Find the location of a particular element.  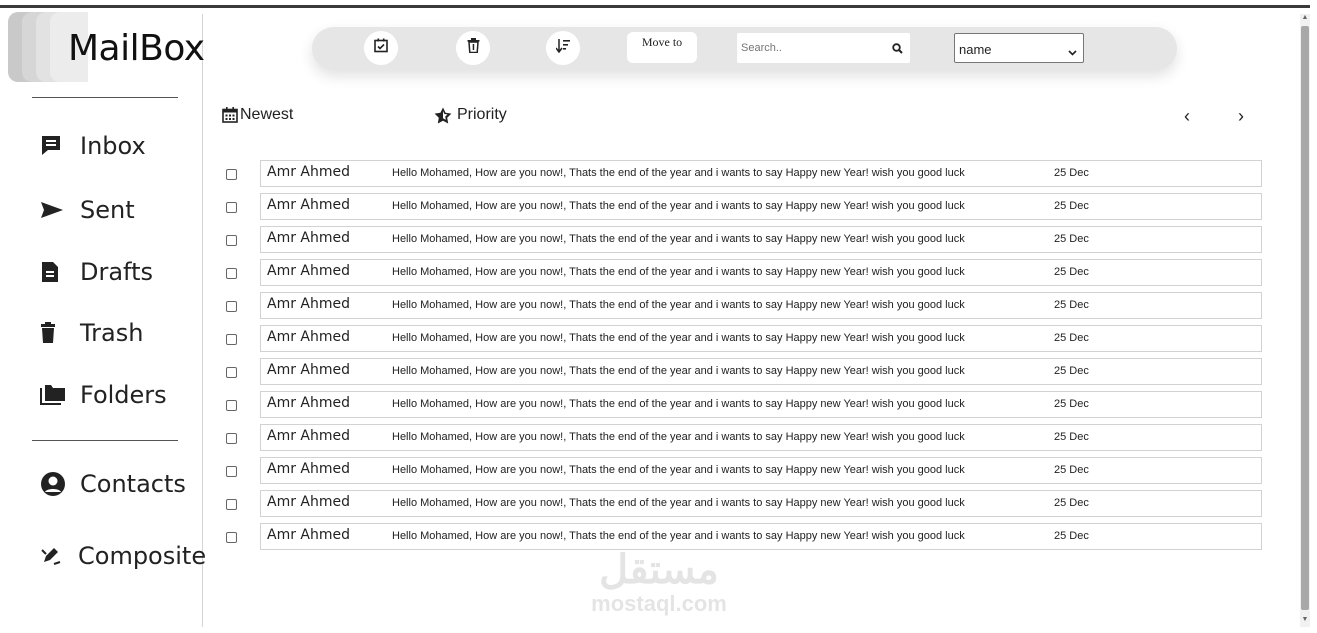

sort-newest-button: Newest is located at coordinates (257, 115).